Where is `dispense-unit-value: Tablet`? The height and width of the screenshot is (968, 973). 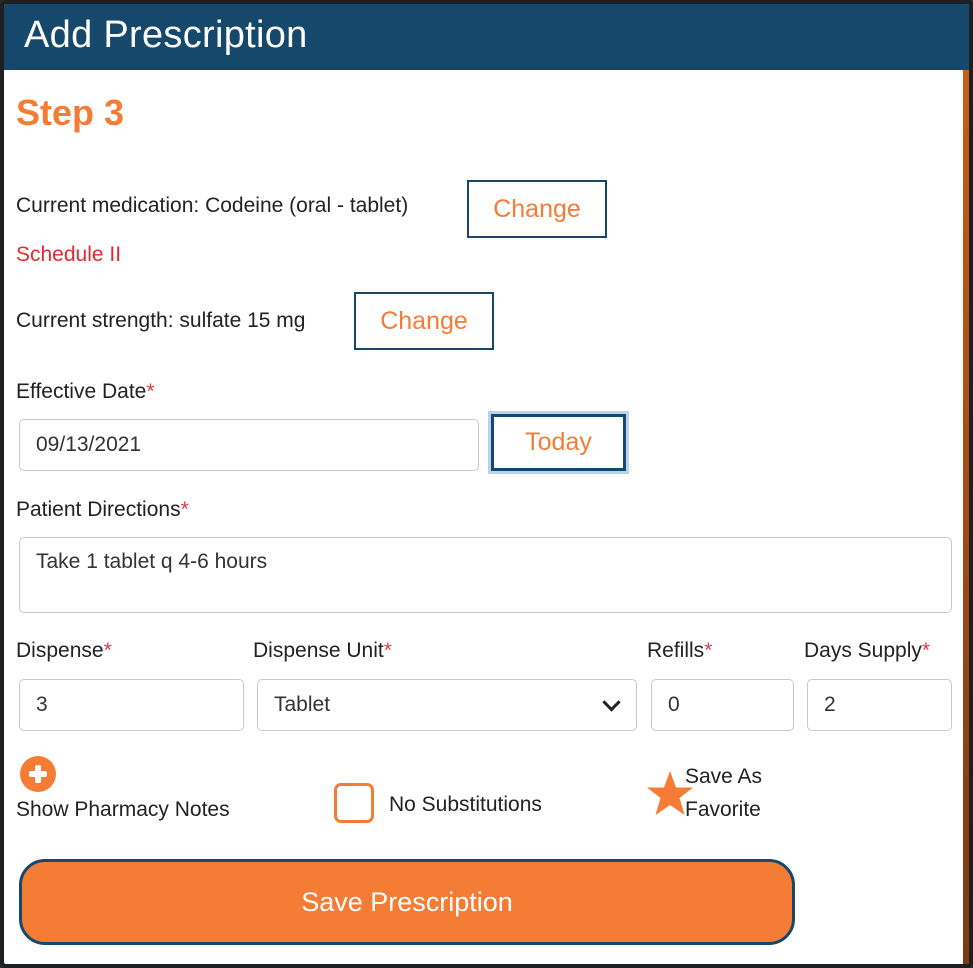 dispense-unit-value: Tablet is located at coordinates (302, 704).